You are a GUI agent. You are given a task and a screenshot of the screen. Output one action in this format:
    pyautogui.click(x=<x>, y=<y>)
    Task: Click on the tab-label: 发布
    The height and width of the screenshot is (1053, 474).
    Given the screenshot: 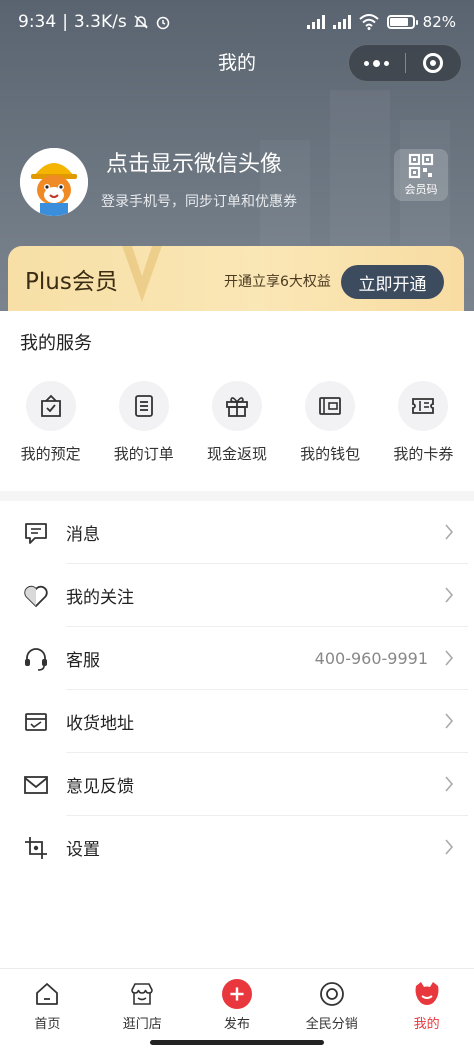 What is the action you would take?
    pyautogui.click(x=236, y=1024)
    